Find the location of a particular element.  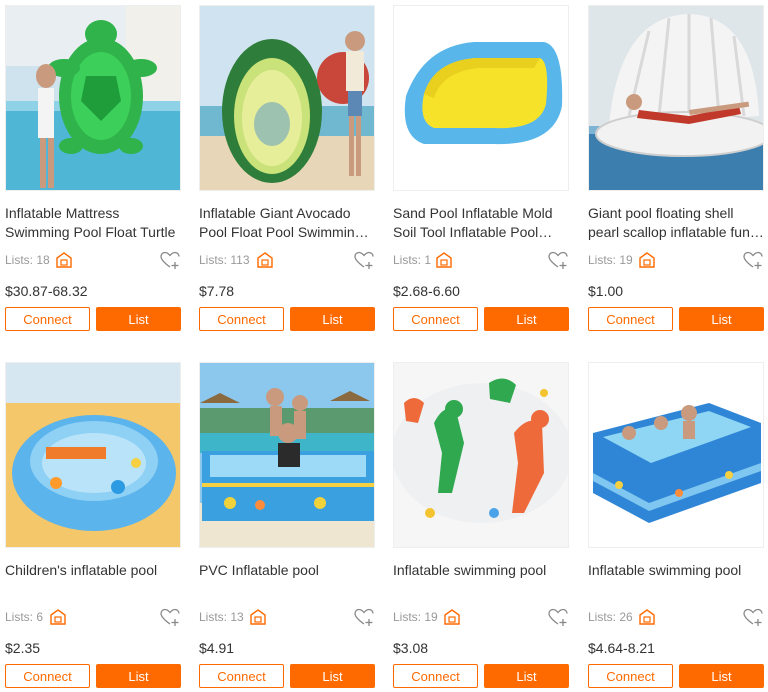

lists-count: 6 is located at coordinates (40, 617).